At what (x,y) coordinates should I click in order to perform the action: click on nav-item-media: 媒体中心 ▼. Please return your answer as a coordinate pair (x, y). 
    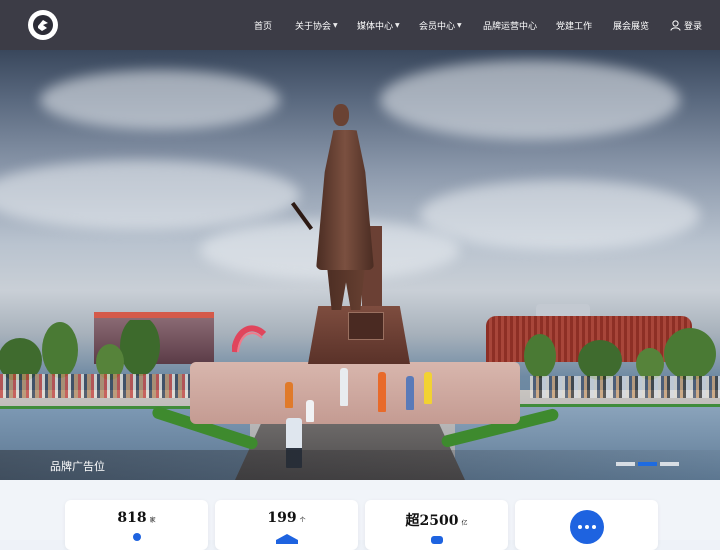
    Looking at the image, I should click on (378, 25).